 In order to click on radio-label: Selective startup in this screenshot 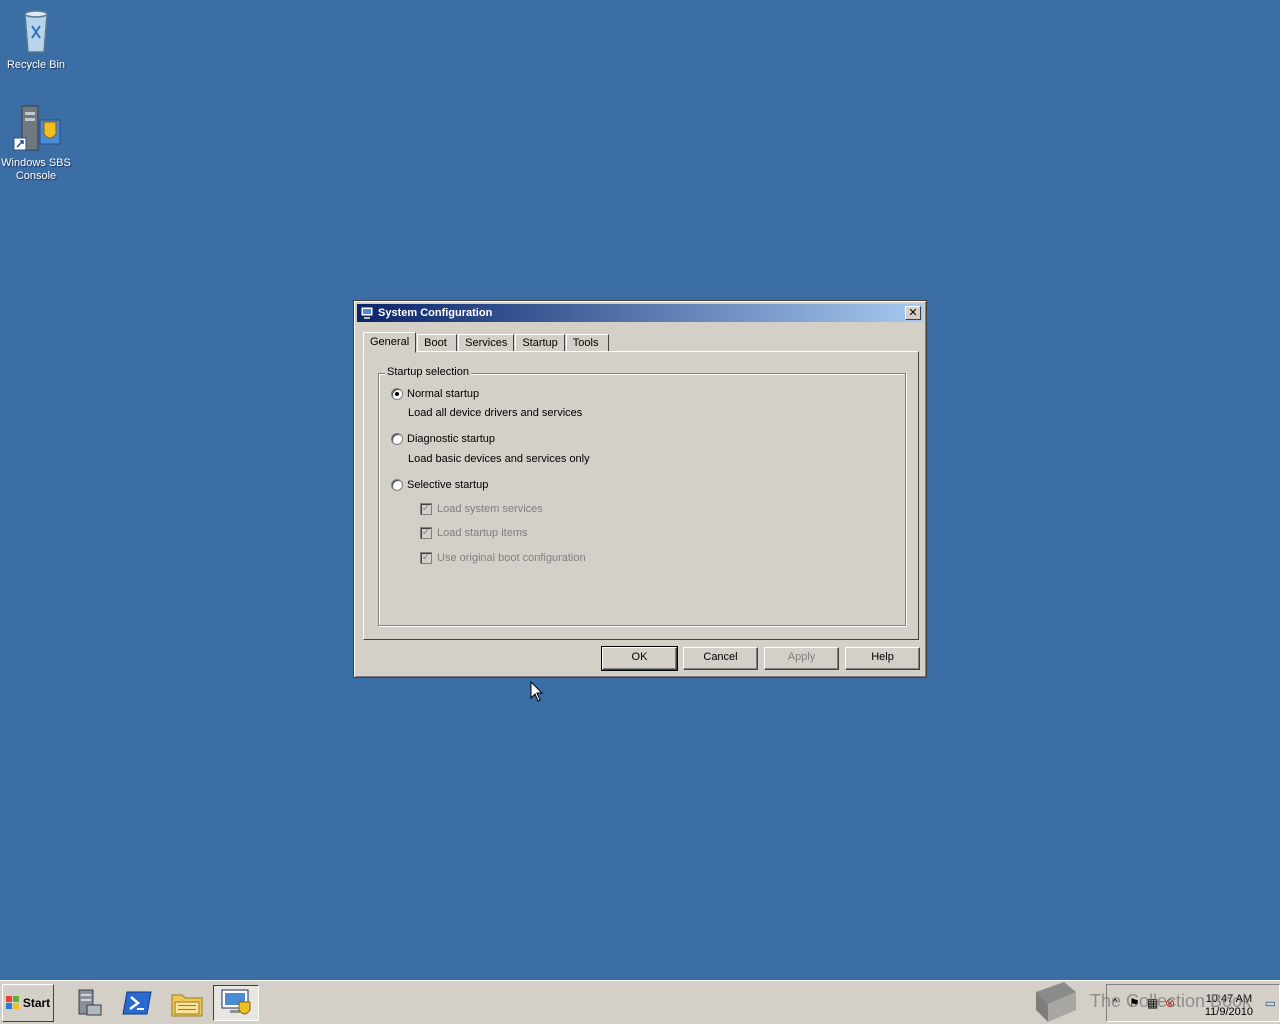, I will do `click(448, 485)`.